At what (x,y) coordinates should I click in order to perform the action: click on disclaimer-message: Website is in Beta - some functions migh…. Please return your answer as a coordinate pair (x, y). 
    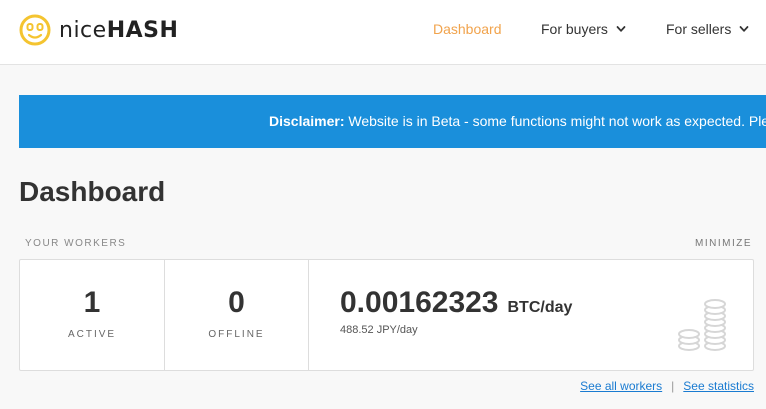
    Looking at the image, I should click on (555, 121).